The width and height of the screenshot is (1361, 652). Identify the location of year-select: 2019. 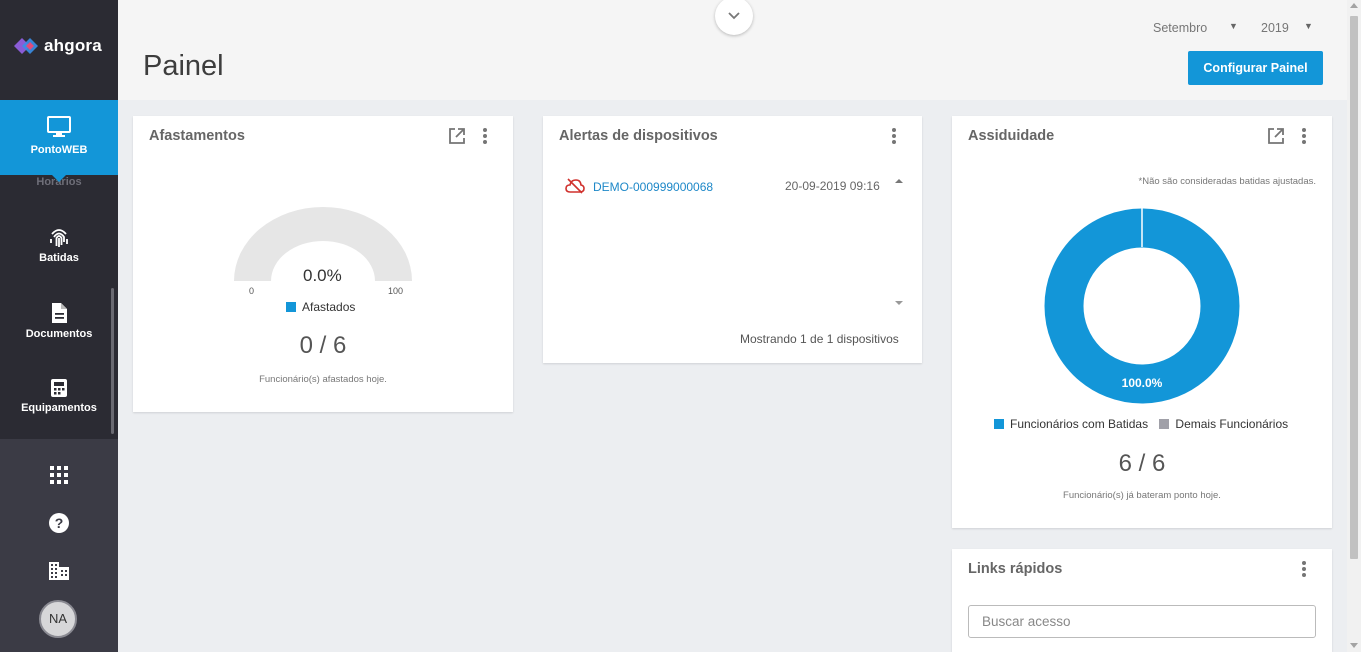
(1275, 28).